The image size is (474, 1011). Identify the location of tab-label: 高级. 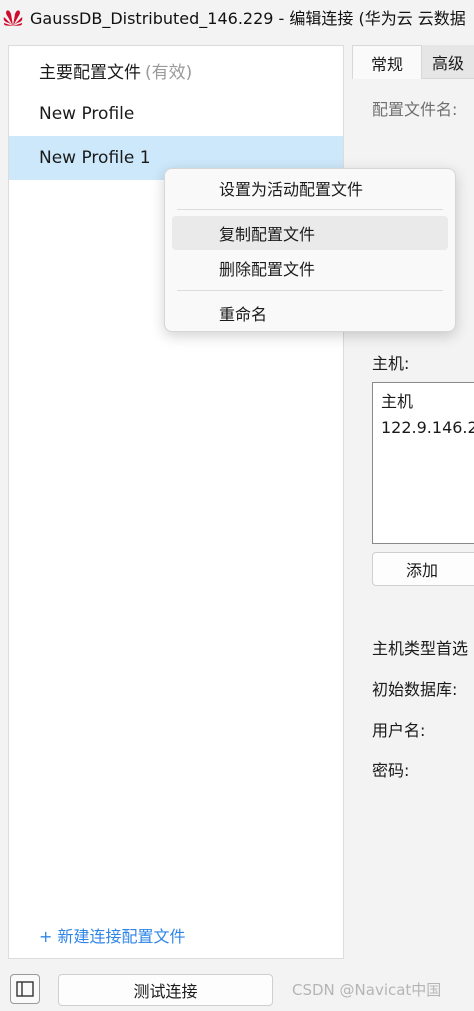
(447, 63).